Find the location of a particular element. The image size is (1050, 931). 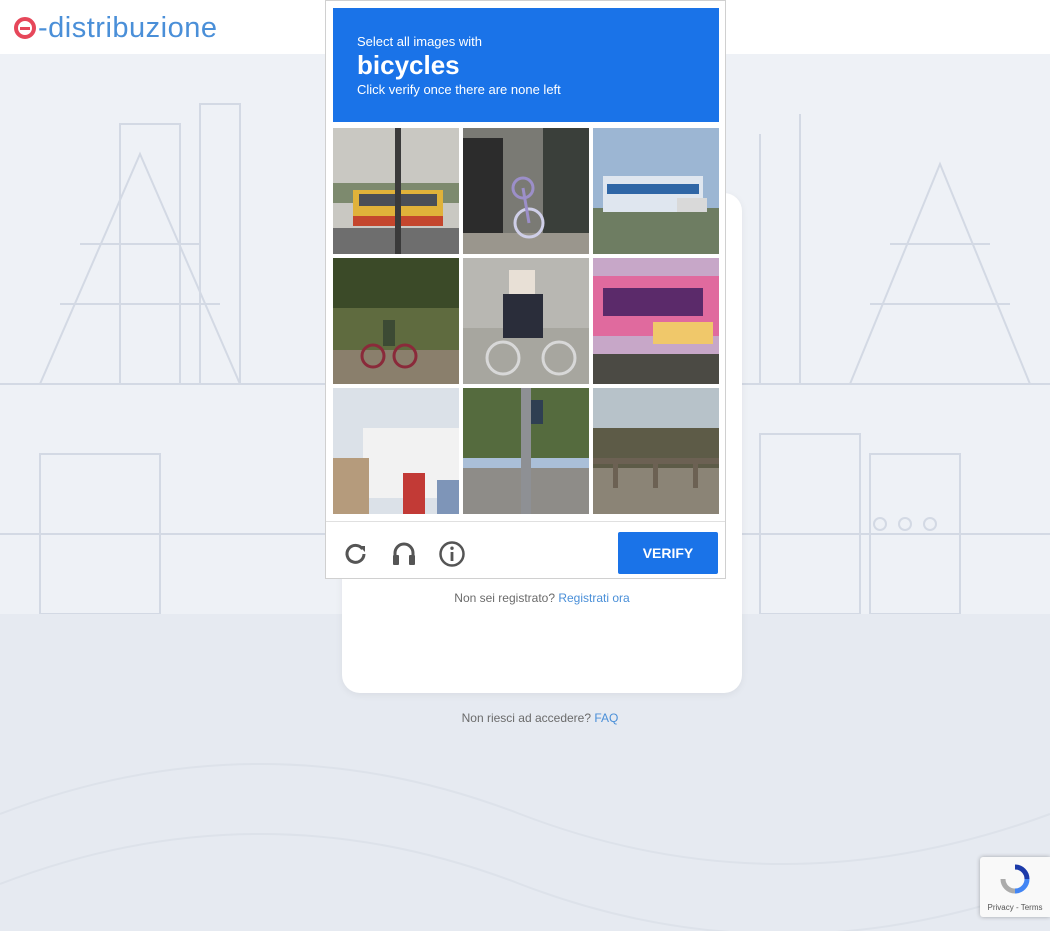

e-distribuzione-logo: -distribuzione is located at coordinates (115, 28).